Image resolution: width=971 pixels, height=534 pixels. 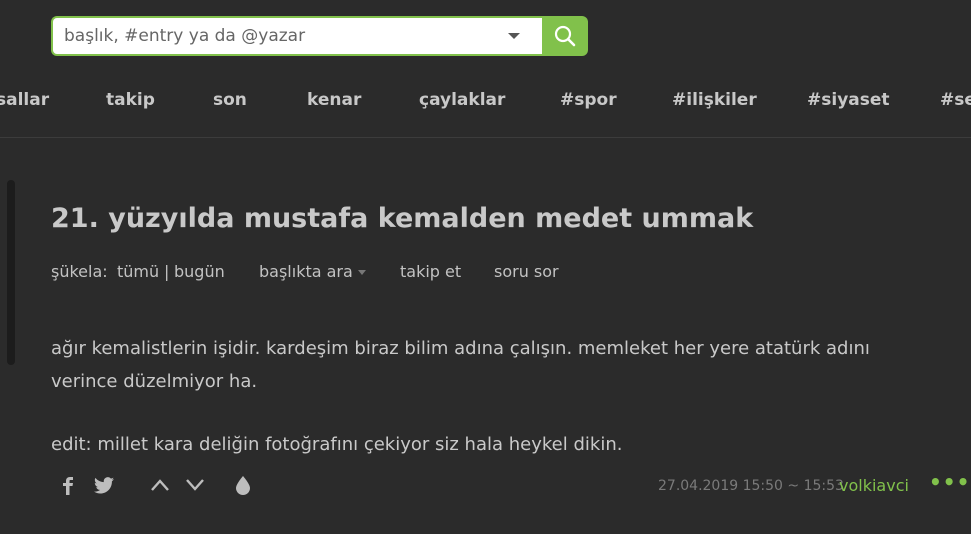 I want to click on nav-item-son: son, so click(x=230, y=100).